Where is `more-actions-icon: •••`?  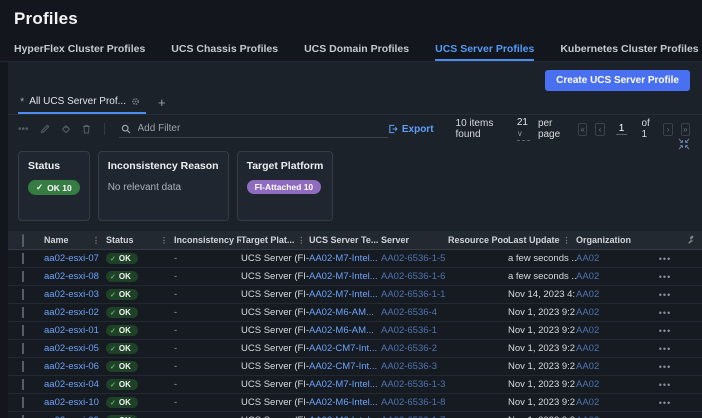 more-actions-icon: ••• is located at coordinates (23, 129).